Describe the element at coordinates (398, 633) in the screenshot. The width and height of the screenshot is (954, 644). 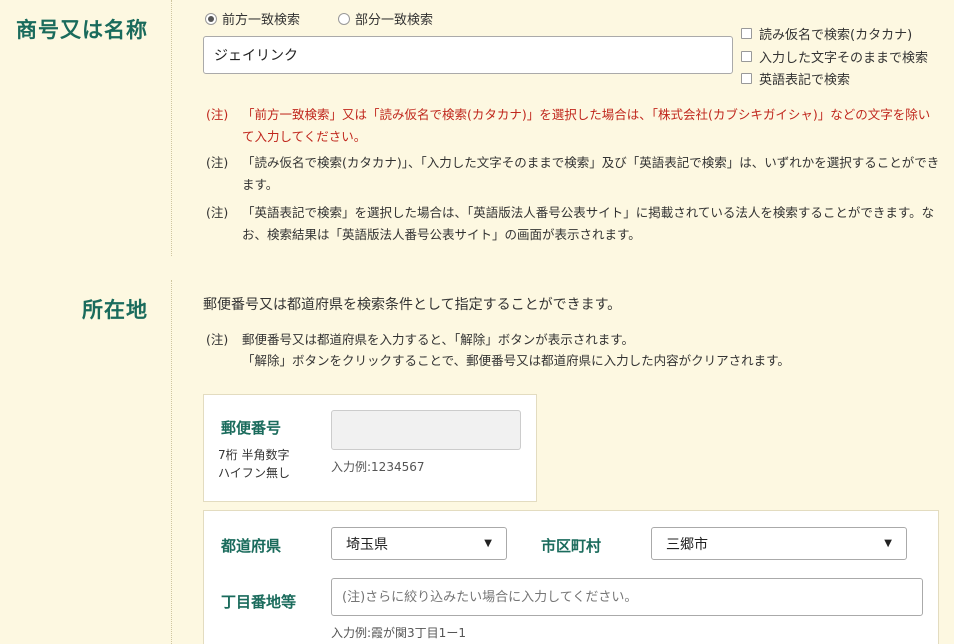
I see `chome-example: 入力例:霞が関3丁目1ー1` at that location.